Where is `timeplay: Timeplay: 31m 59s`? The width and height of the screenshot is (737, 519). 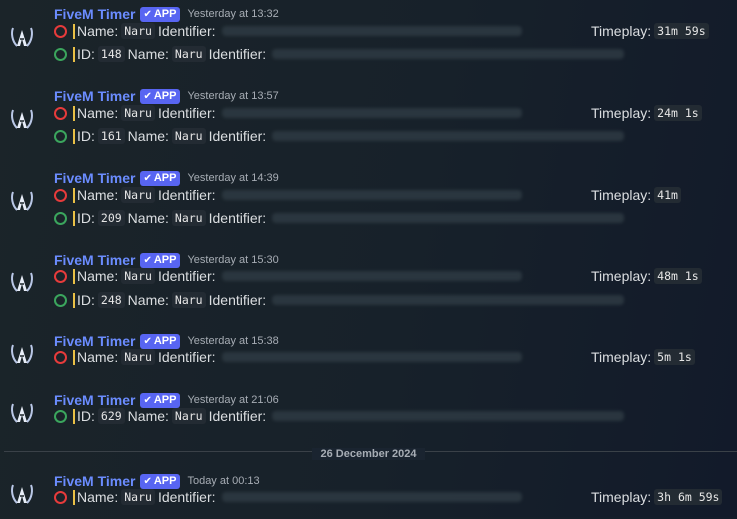
timeplay: Timeplay: 31m 59s is located at coordinates (651, 31).